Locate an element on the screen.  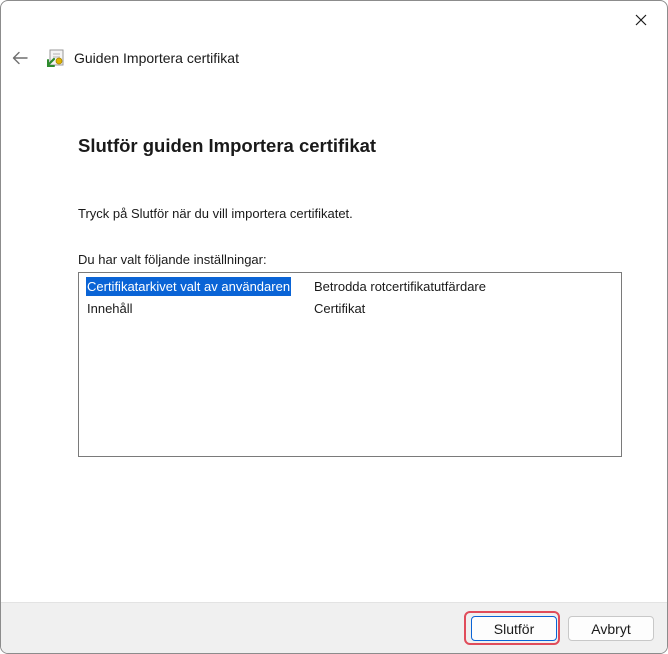
footer-bar: Slutför Avbryt is located at coordinates (334, 627).